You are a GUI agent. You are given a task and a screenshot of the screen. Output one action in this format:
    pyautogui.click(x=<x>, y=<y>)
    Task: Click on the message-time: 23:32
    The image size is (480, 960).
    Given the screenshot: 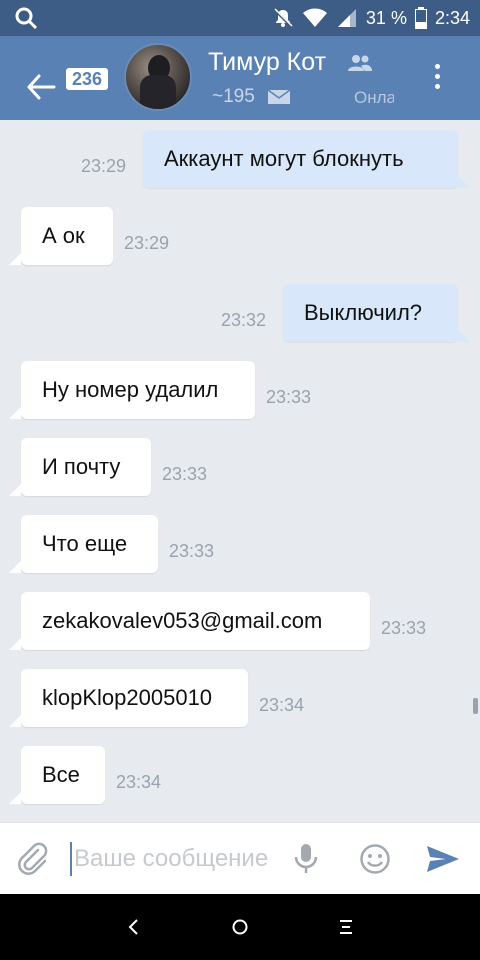 What is the action you would take?
    pyautogui.click(x=244, y=320)
    